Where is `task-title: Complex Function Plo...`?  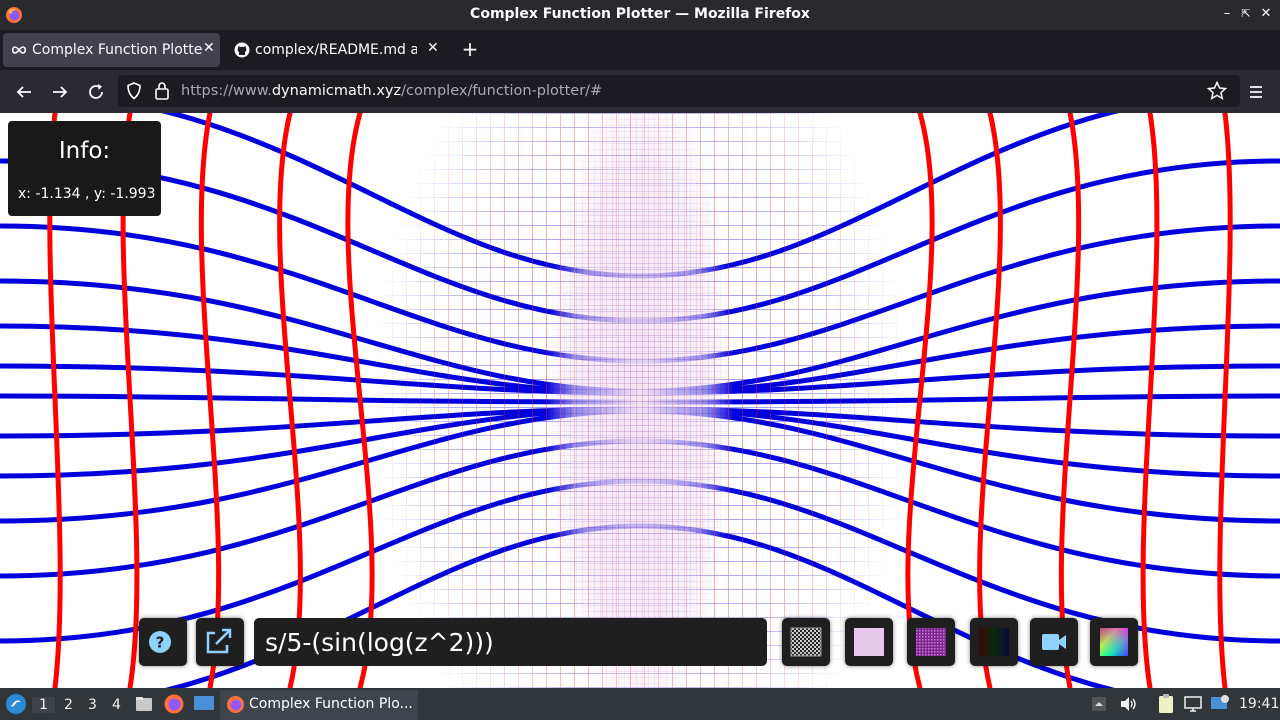 task-title: Complex Function Plo... is located at coordinates (331, 704).